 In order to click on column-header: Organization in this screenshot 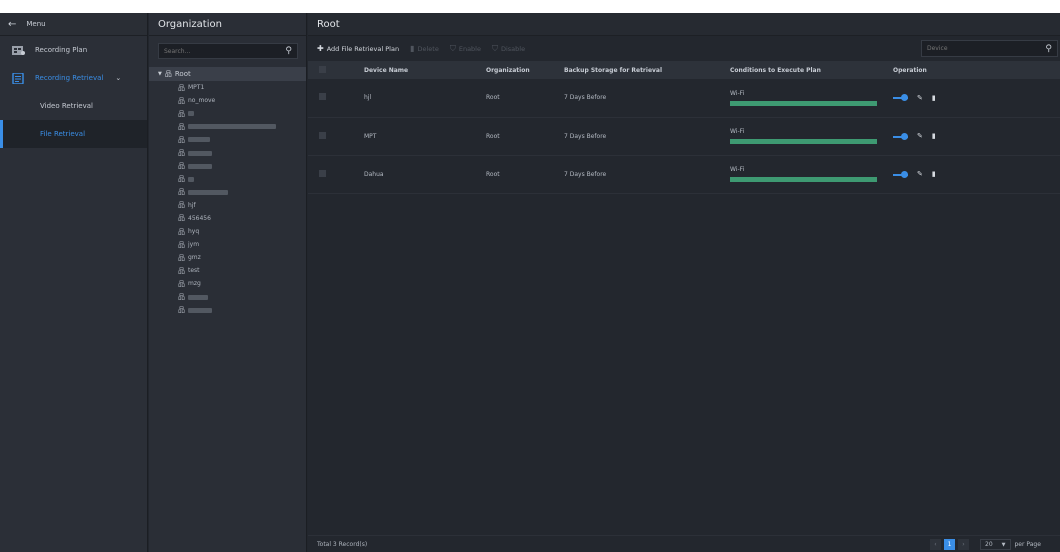, I will do `click(525, 70)`.